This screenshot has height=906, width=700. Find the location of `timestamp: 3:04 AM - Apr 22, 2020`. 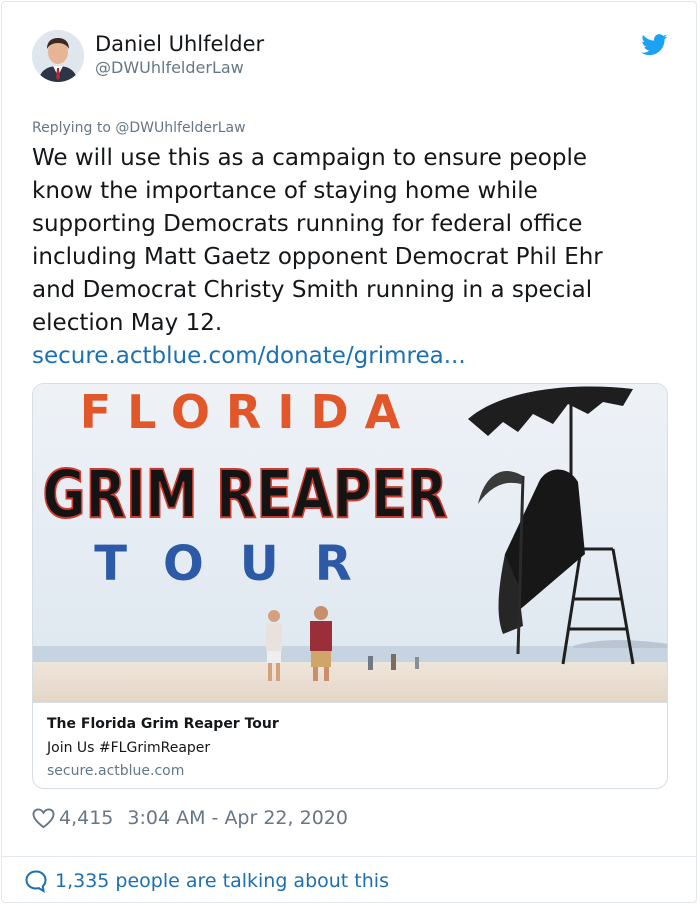

timestamp: 3:04 AM - Apr 22, 2020 is located at coordinates (237, 818).